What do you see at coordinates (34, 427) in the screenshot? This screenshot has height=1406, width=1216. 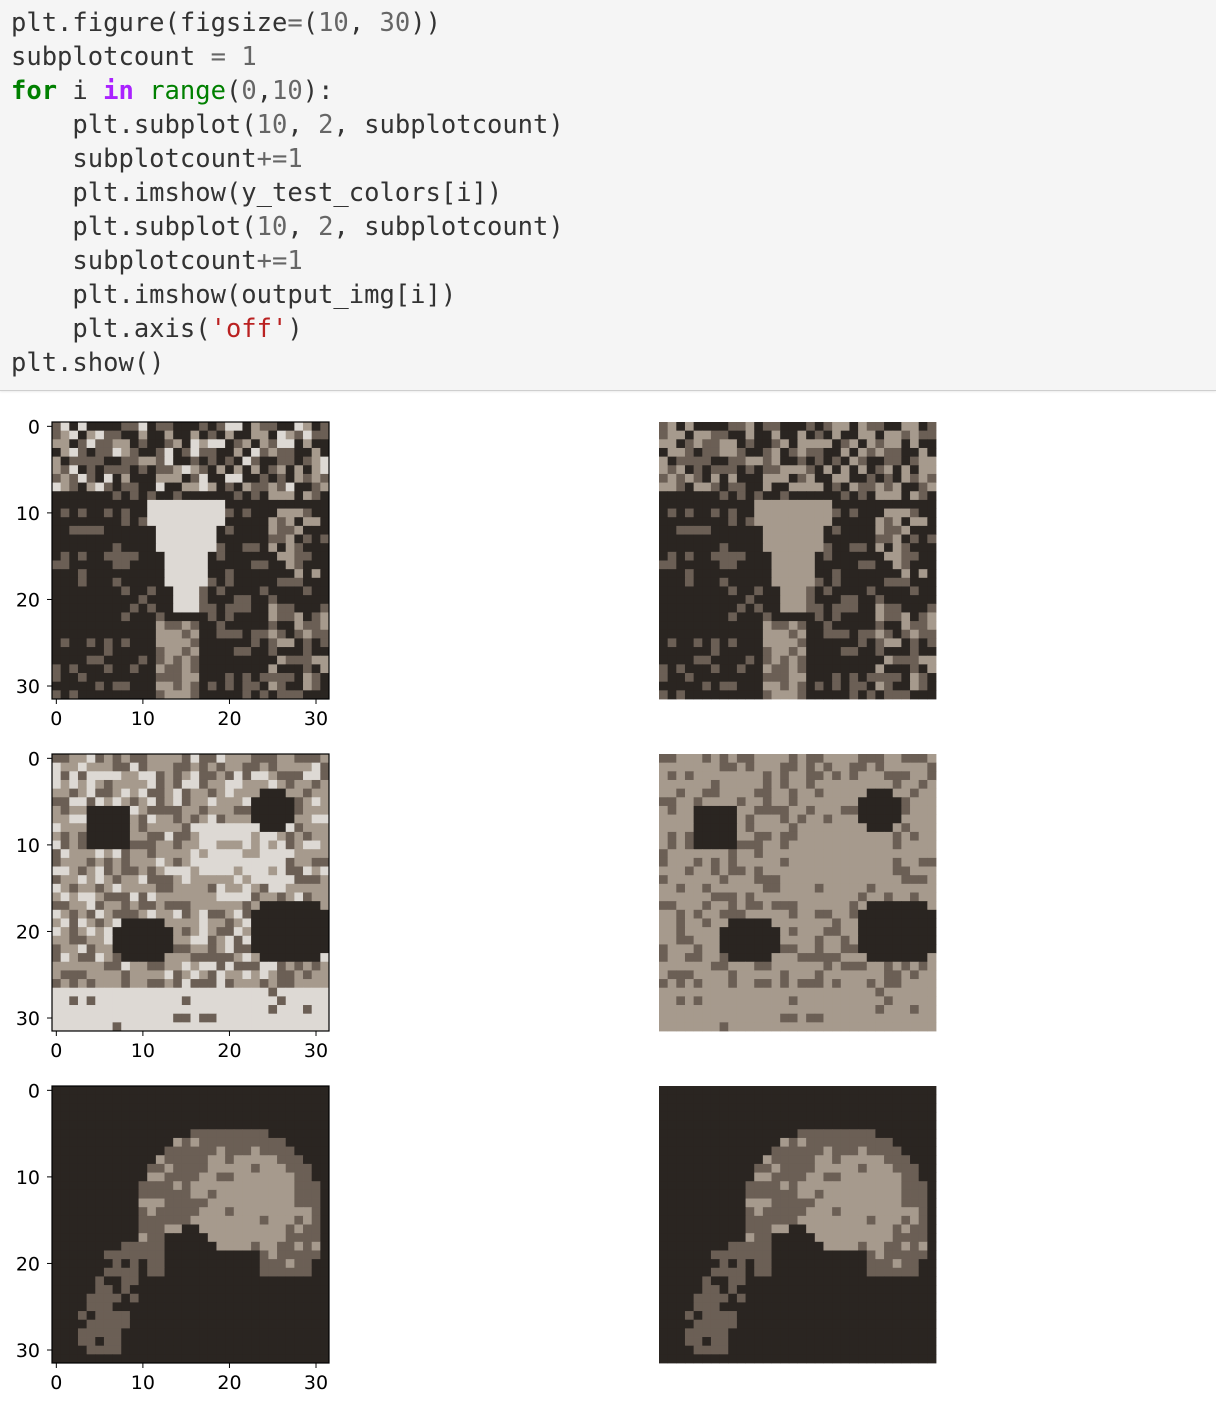 I see `y-tick-label: 0` at bounding box center [34, 427].